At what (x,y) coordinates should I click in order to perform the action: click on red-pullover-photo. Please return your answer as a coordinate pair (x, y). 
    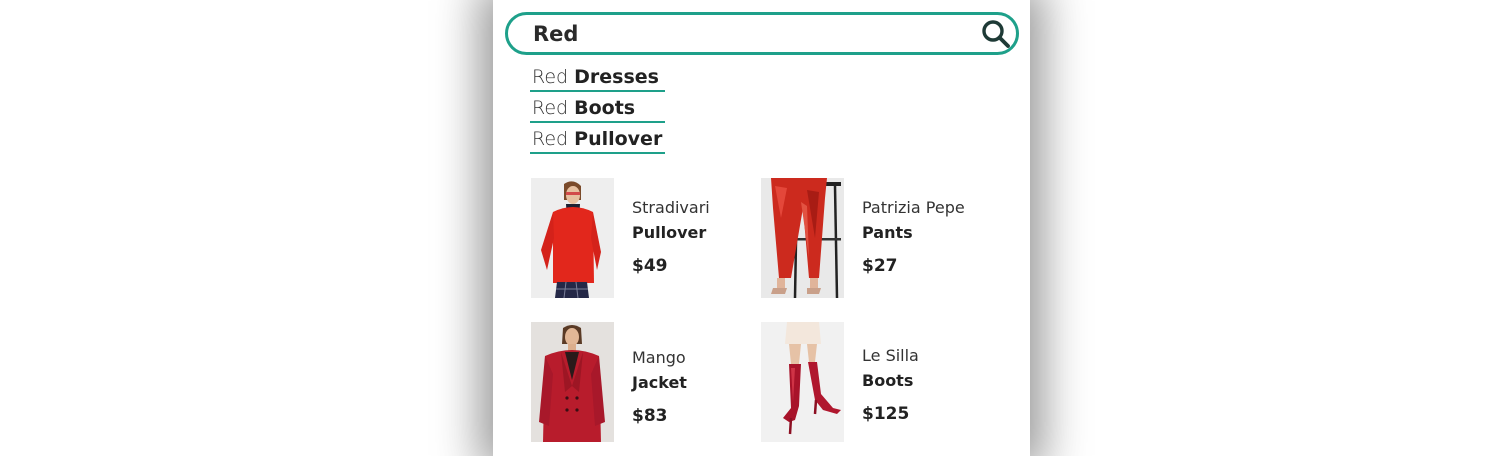
    Looking at the image, I should click on (572, 238).